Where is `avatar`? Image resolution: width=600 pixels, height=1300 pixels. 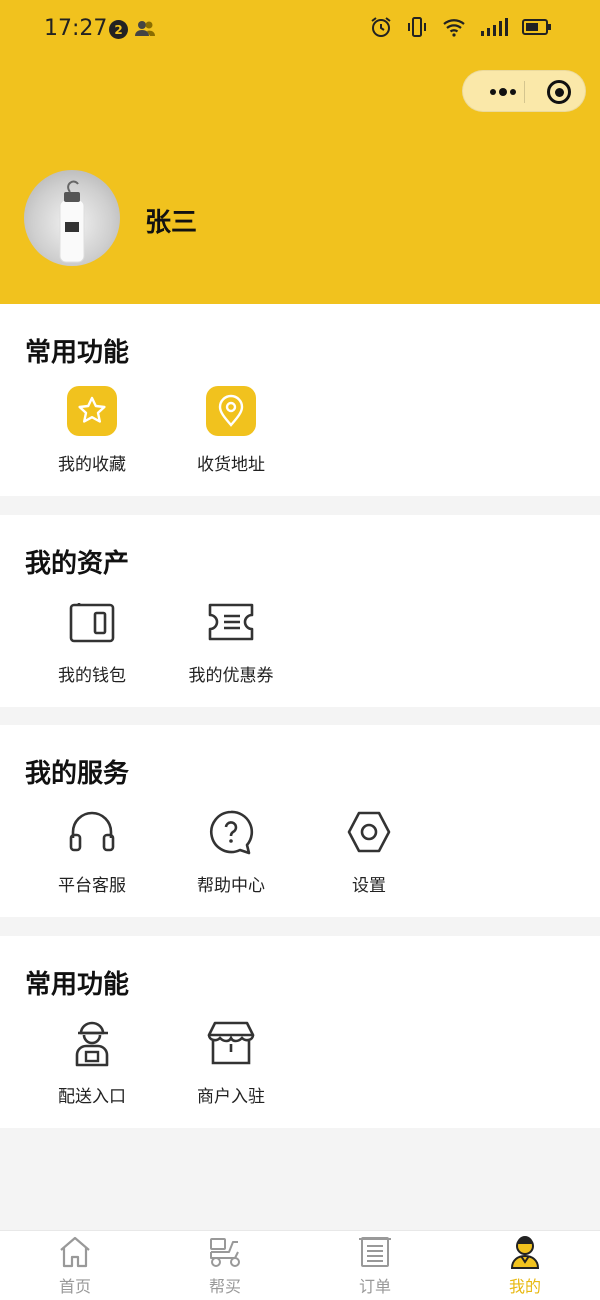 avatar is located at coordinates (72, 218).